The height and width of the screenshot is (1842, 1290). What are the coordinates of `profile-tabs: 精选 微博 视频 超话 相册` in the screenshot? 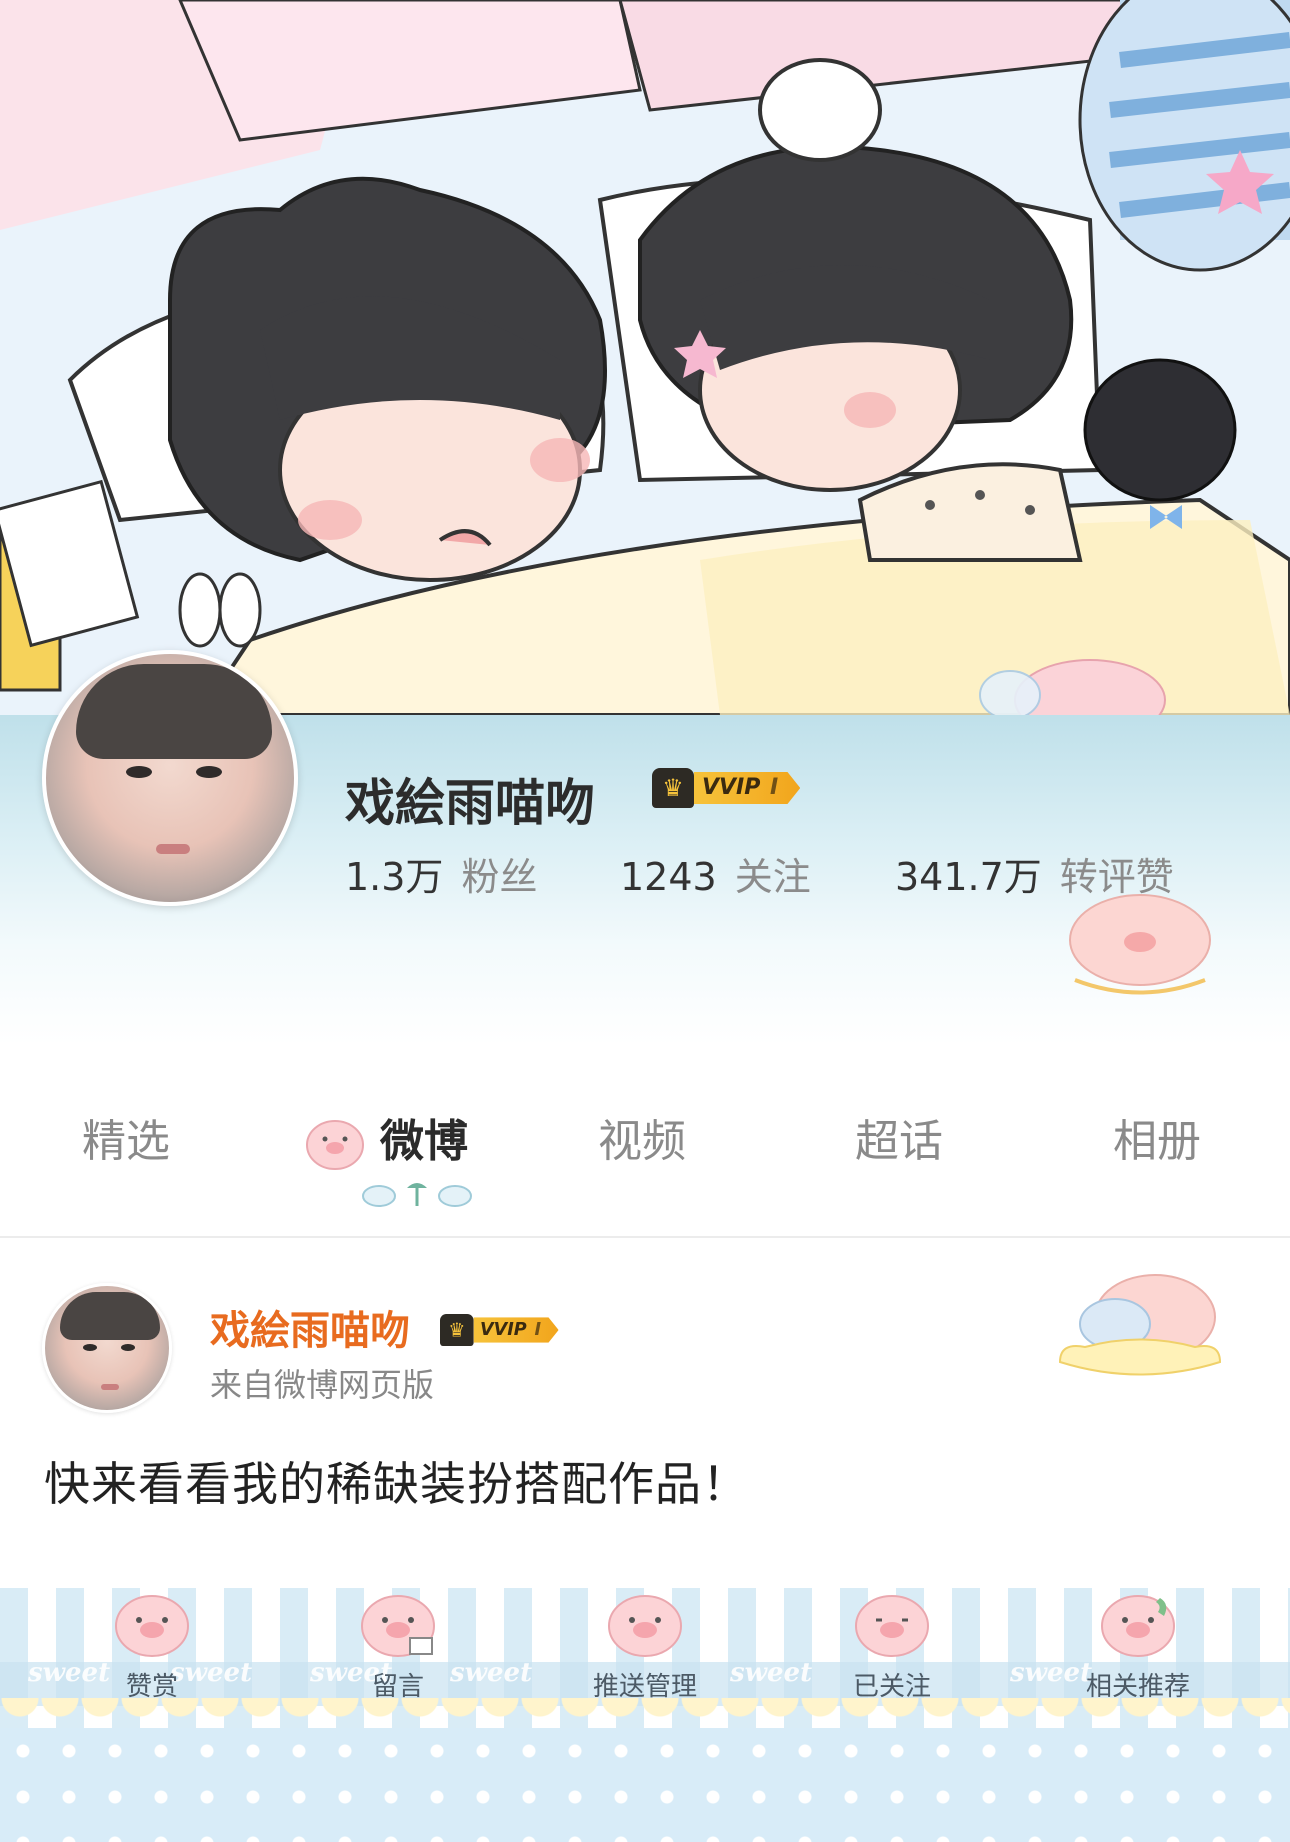 It's located at (645, 1165).